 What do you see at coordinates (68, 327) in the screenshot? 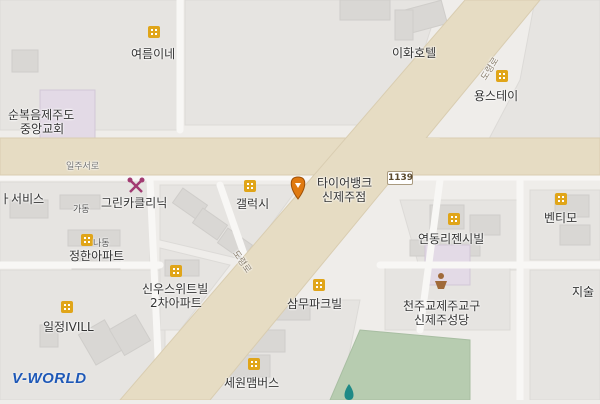
I see `place-label-iljeong-ivill: 일정IVILL` at bounding box center [68, 327].